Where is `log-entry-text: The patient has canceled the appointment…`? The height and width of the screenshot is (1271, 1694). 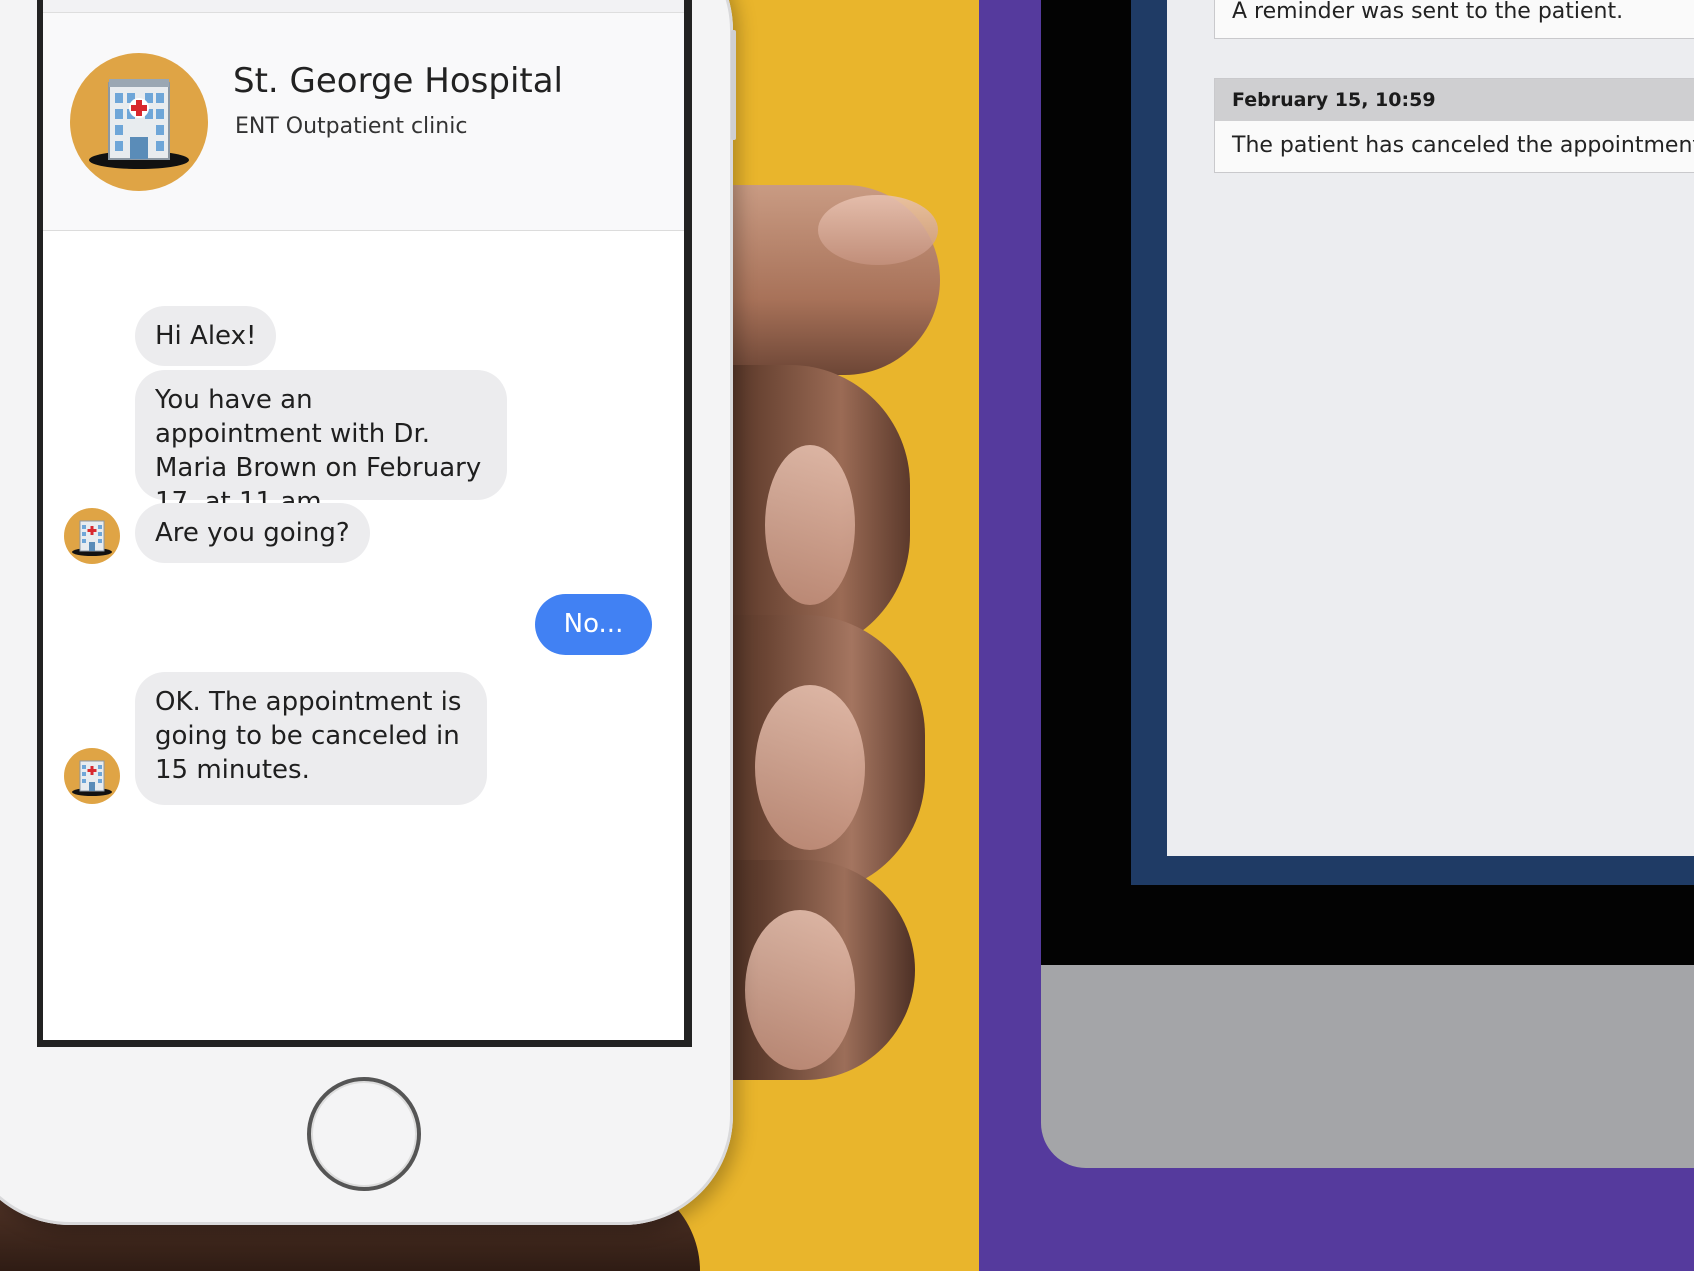
log-entry-text: The patient has canceled the appointment… is located at coordinates (1463, 145).